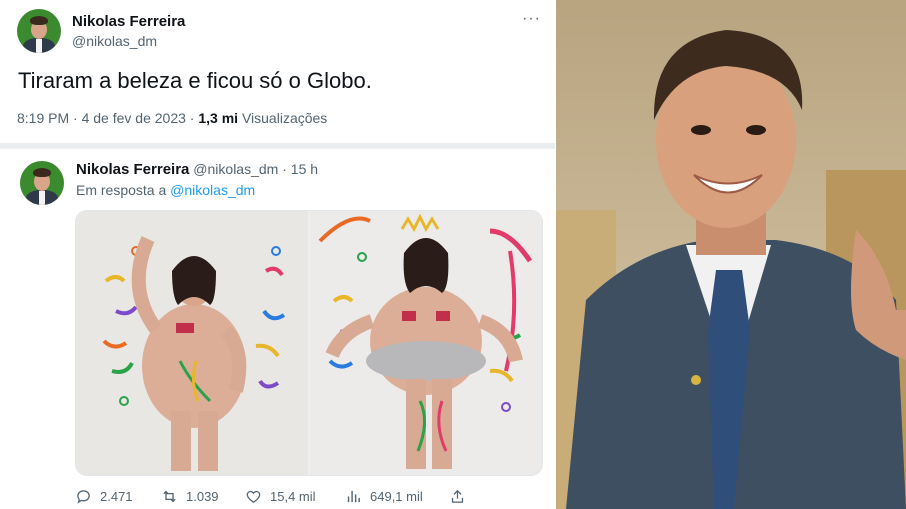 Image resolution: width=906 pixels, height=509 pixels. Describe the element at coordinates (134, 118) in the screenshot. I see `tweet-date: 4 de fev de 2023` at that location.